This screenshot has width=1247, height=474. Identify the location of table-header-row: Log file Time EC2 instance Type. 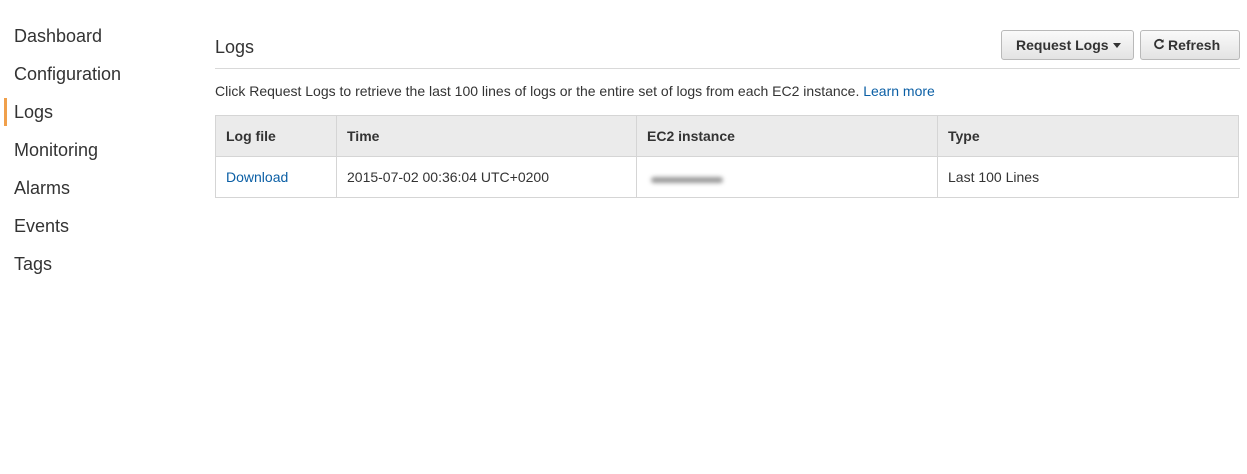
(727, 136).